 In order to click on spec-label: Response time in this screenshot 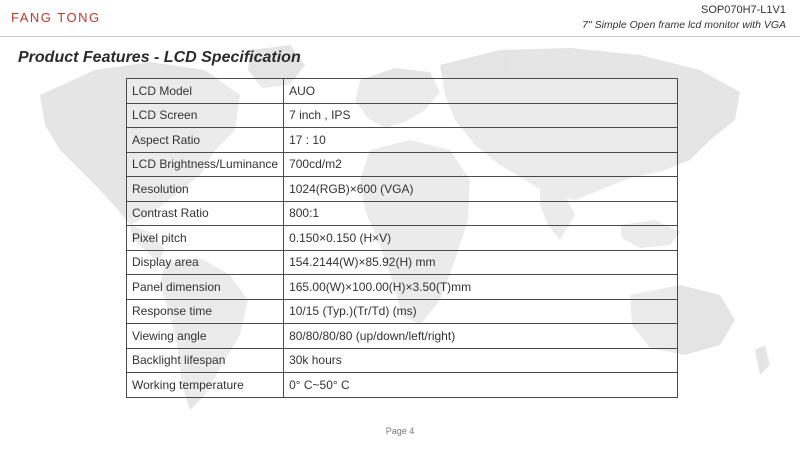, I will do `click(205, 311)`.